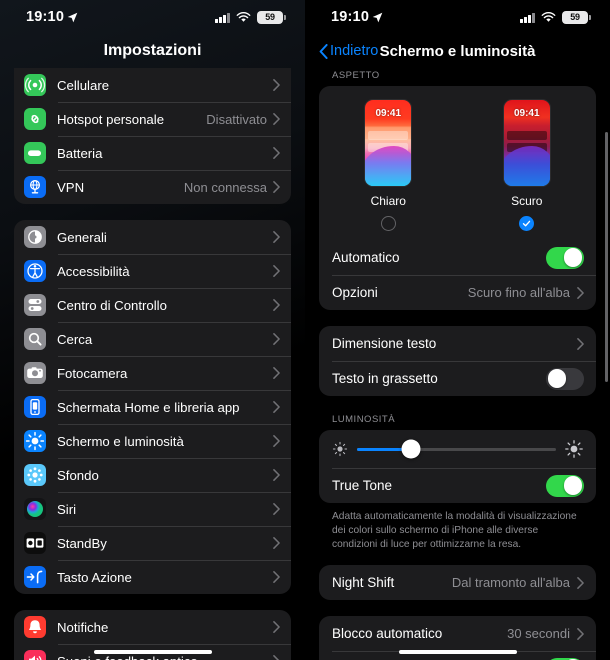  What do you see at coordinates (120, 441) in the screenshot?
I see `sidebar-item-label: Schermo e luminosità` at bounding box center [120, 441].